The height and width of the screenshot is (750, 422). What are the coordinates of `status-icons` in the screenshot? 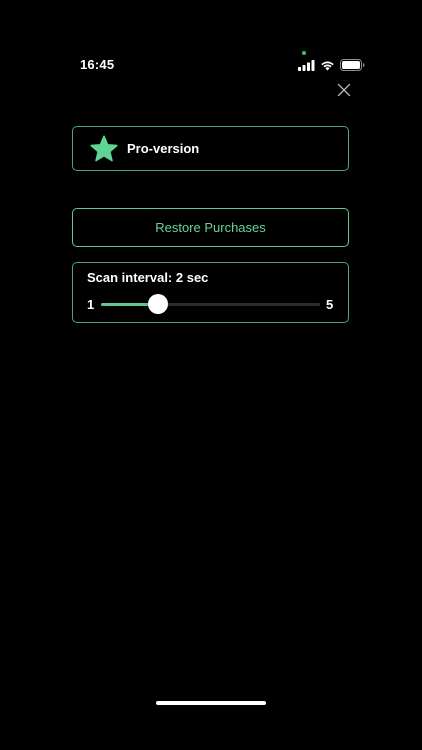 It's located at (331, 65).